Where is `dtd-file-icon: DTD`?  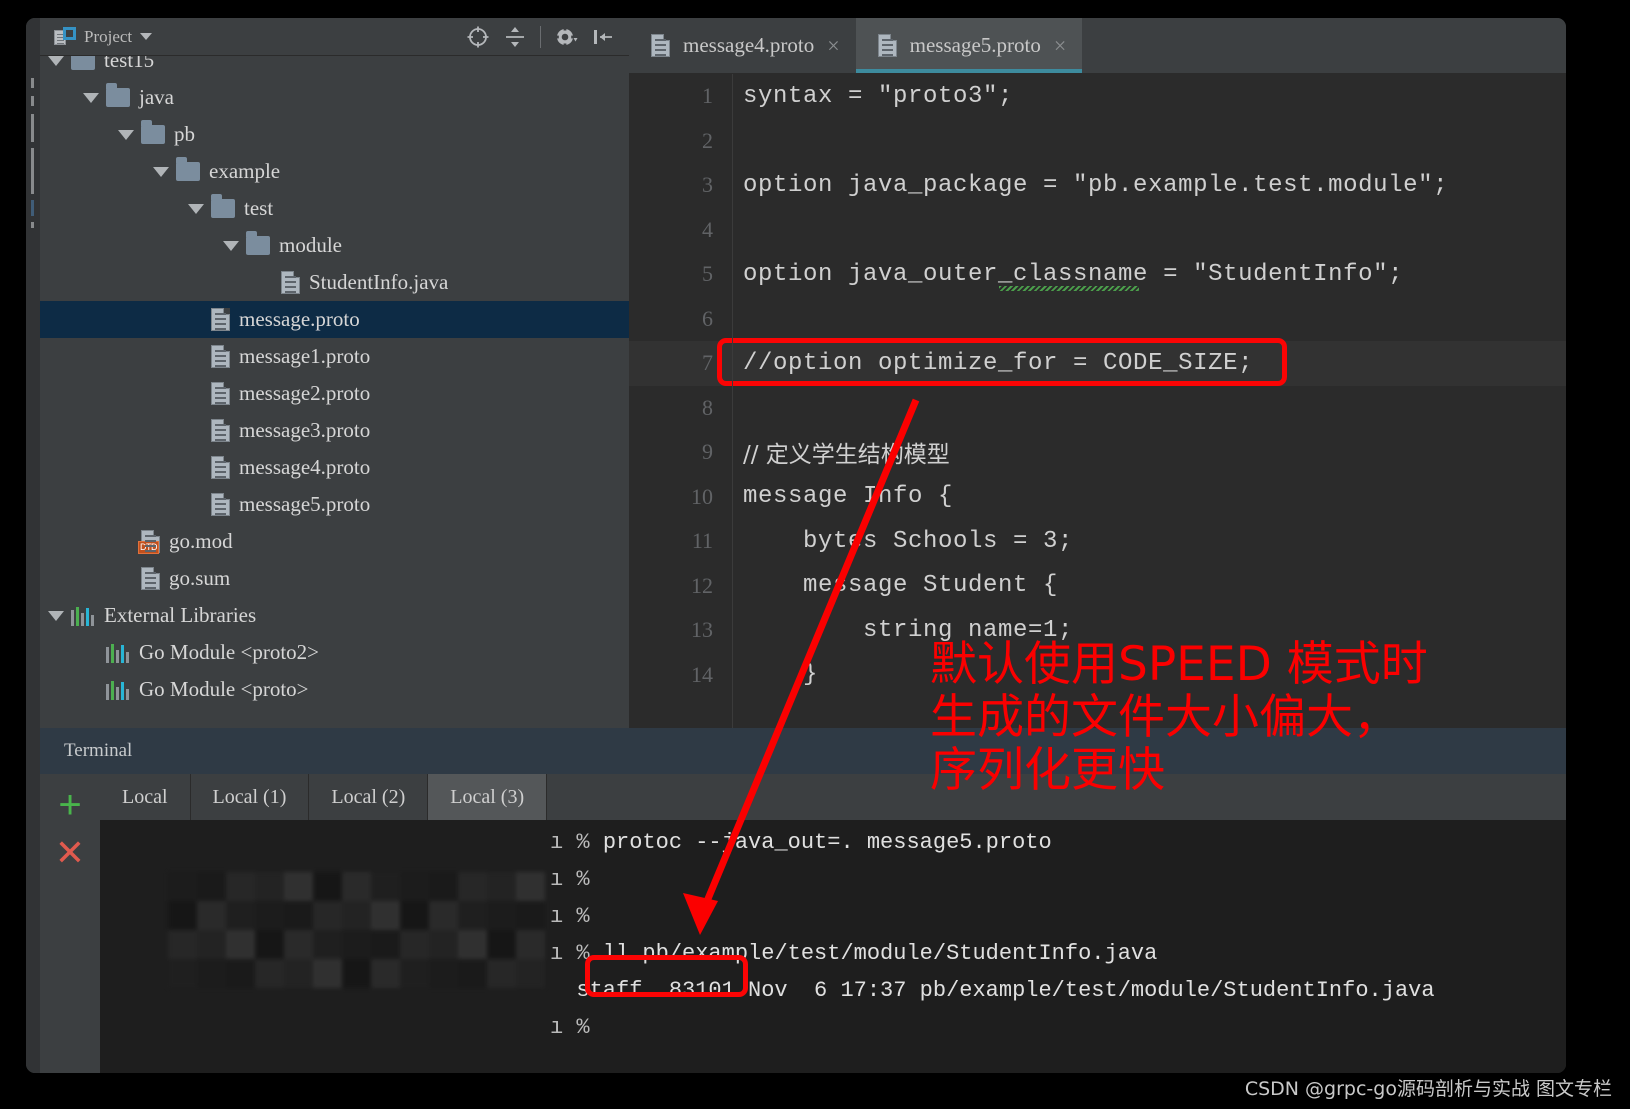 dtd-file-icon: DTD is located at coordinates (149, 542).